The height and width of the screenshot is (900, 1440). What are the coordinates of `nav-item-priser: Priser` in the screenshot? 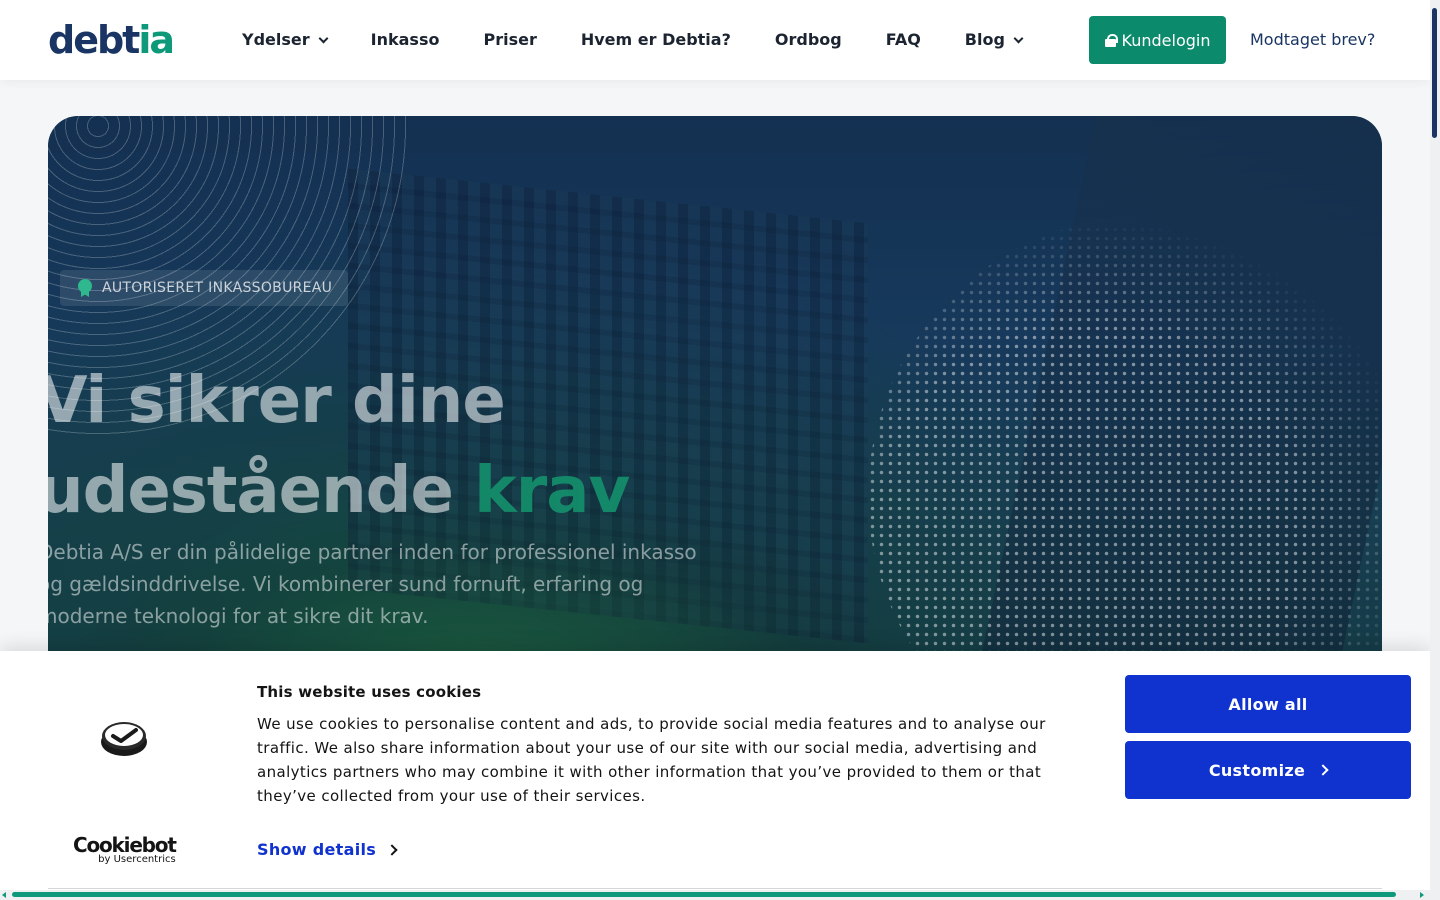 It's located at (509, 40).